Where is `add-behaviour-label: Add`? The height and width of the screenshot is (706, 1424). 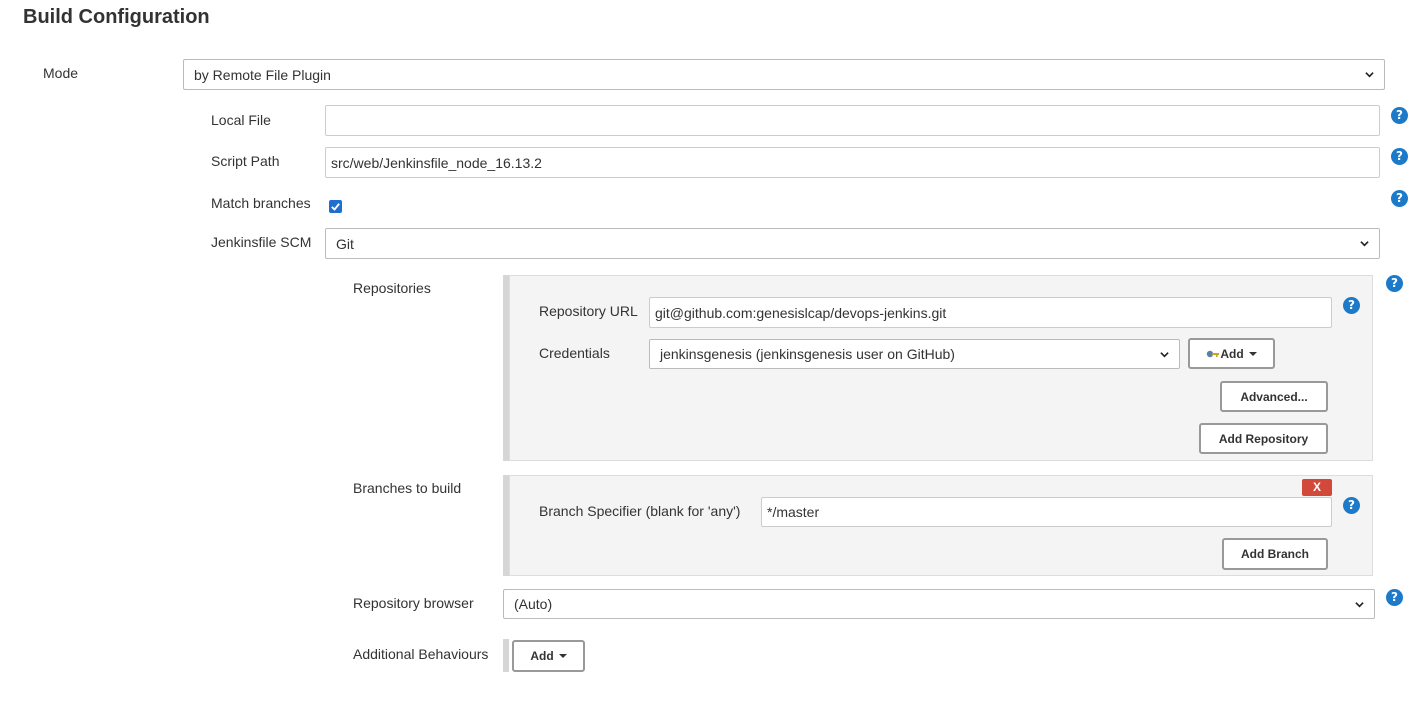 add-behaviour-label: Add is located at coordinates (542, 656).